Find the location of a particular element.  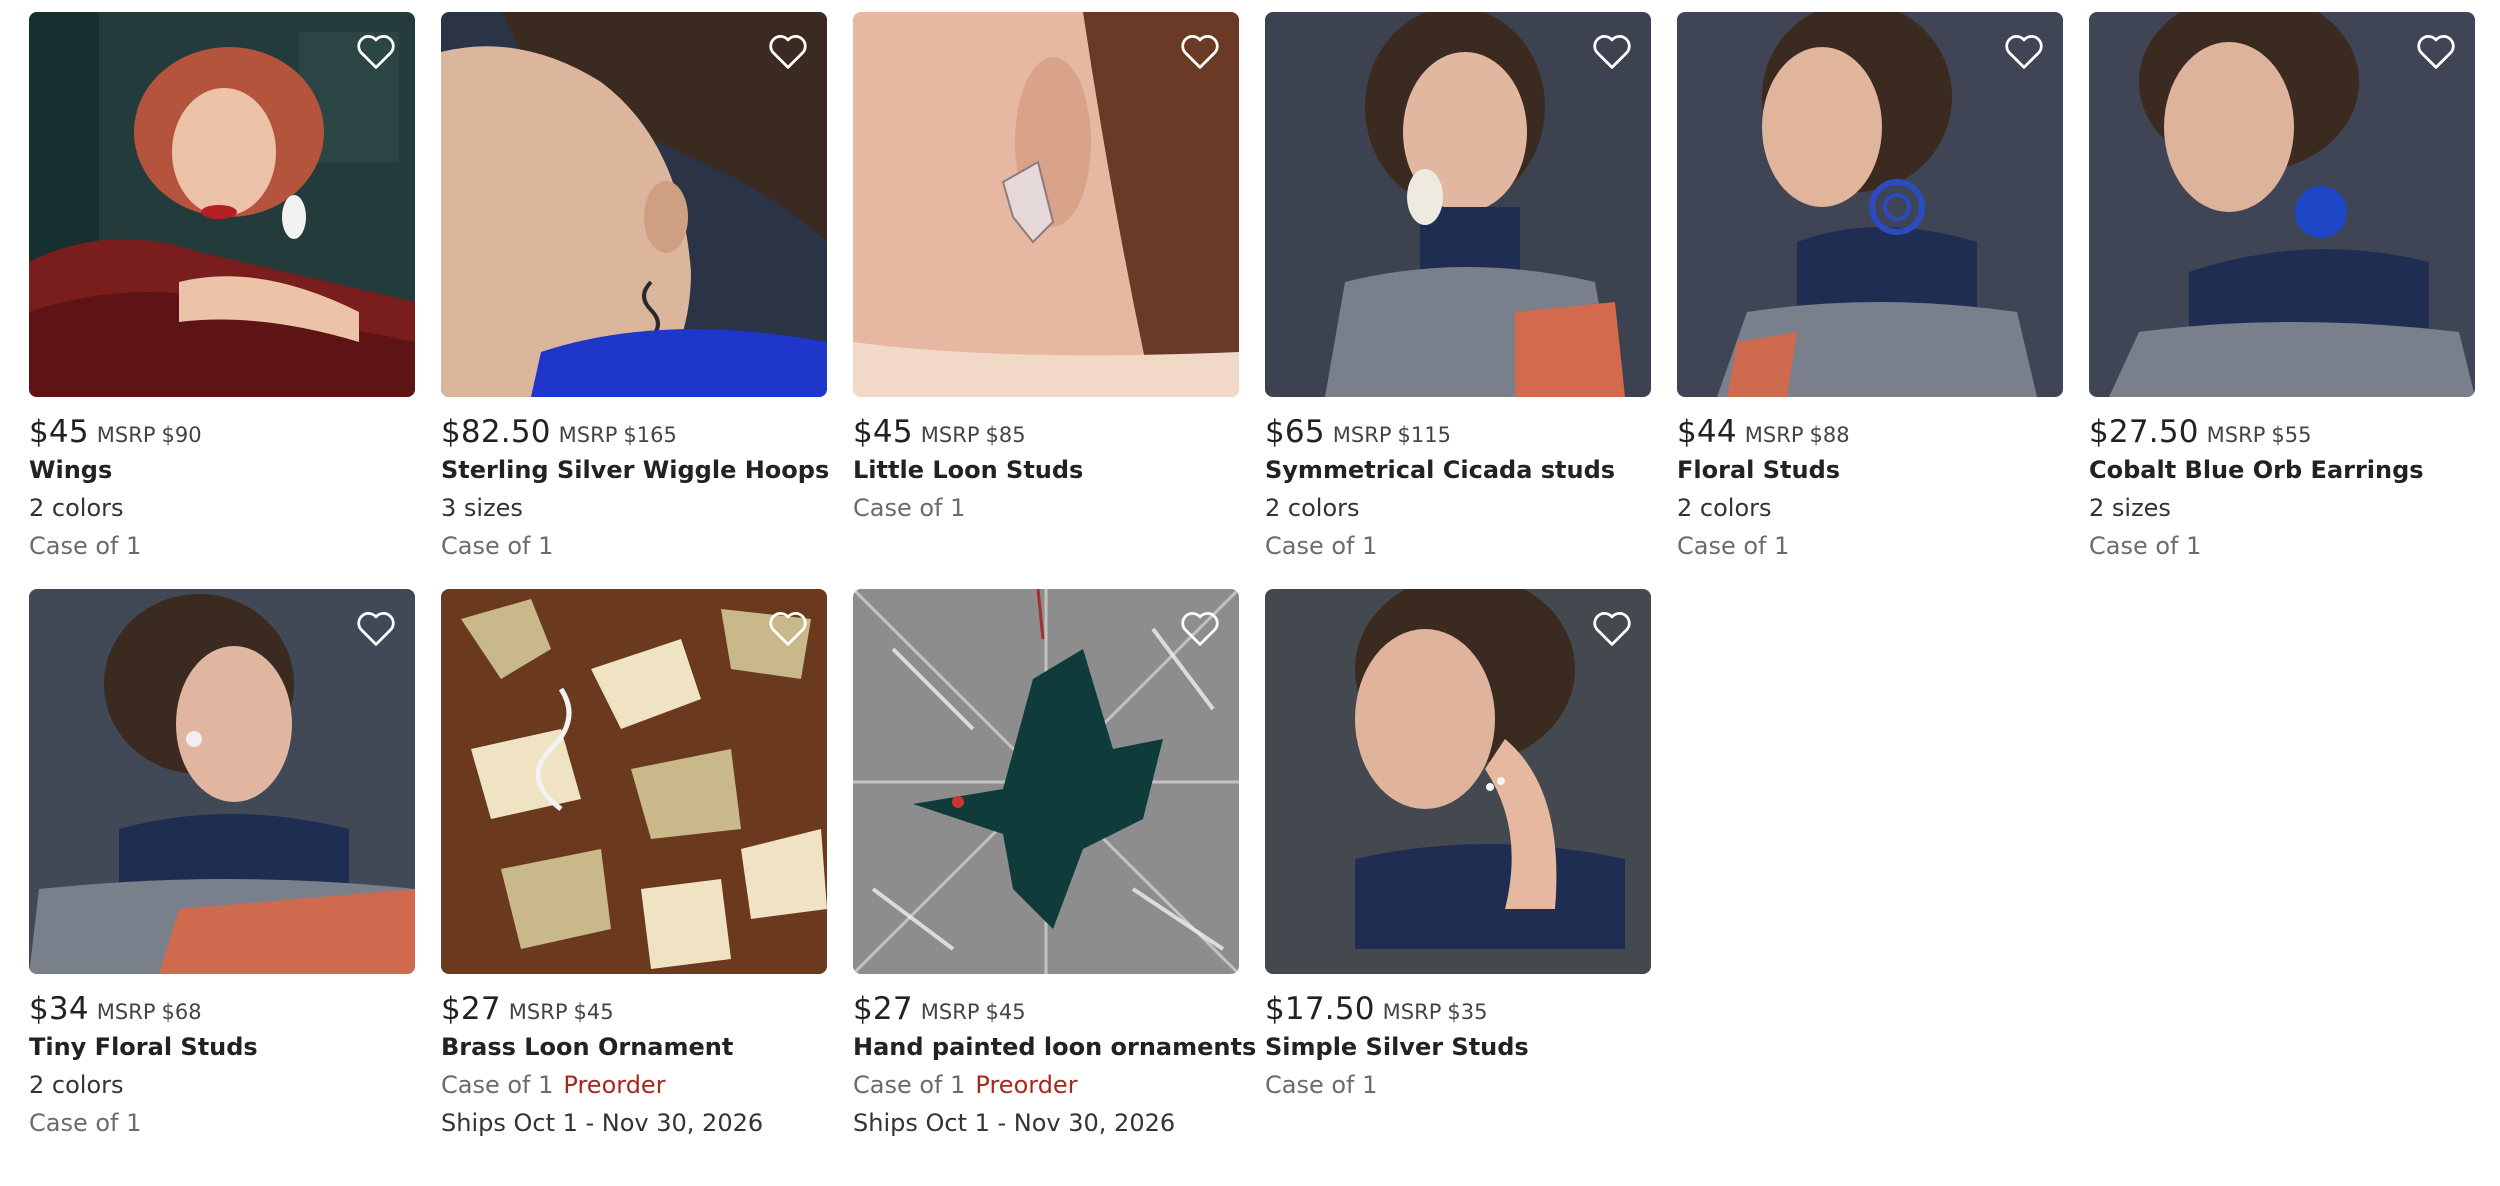

wholesale-price: $17.50 is located at coordinates (1320, 1009).